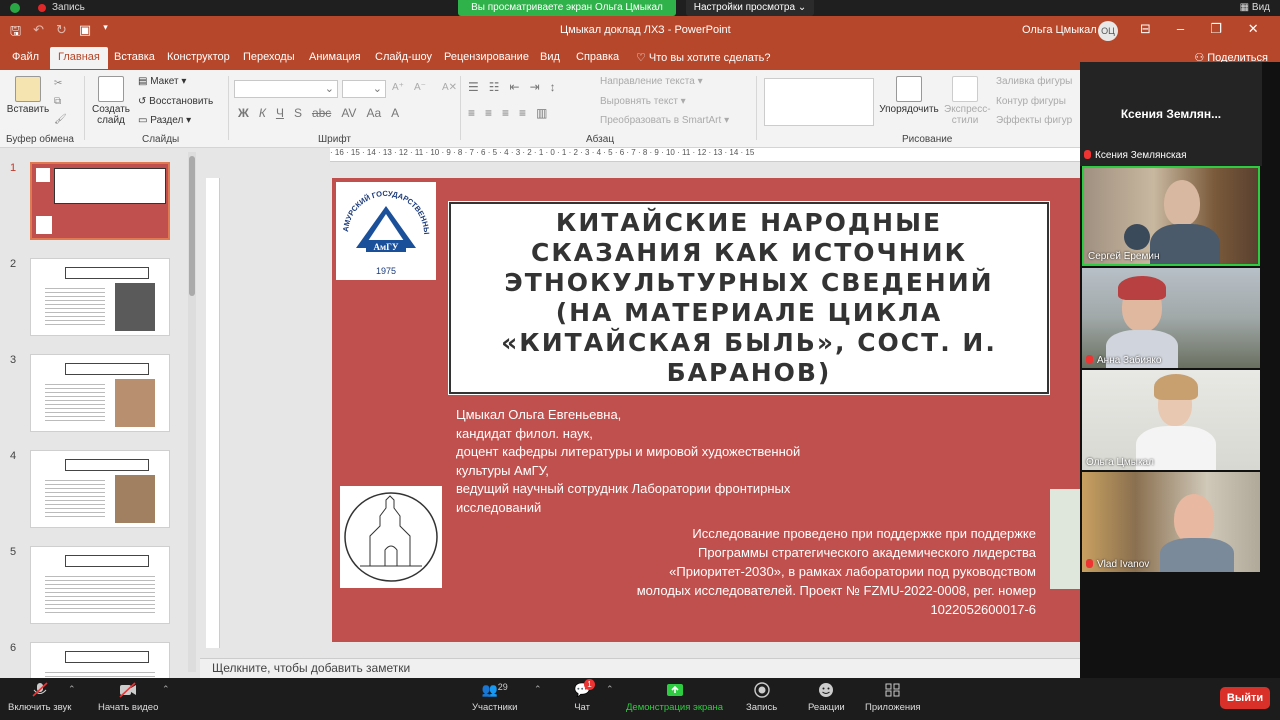 The image size is (1280, 720). I want to click on tab-transitions: Переходы, so click(269, 57).